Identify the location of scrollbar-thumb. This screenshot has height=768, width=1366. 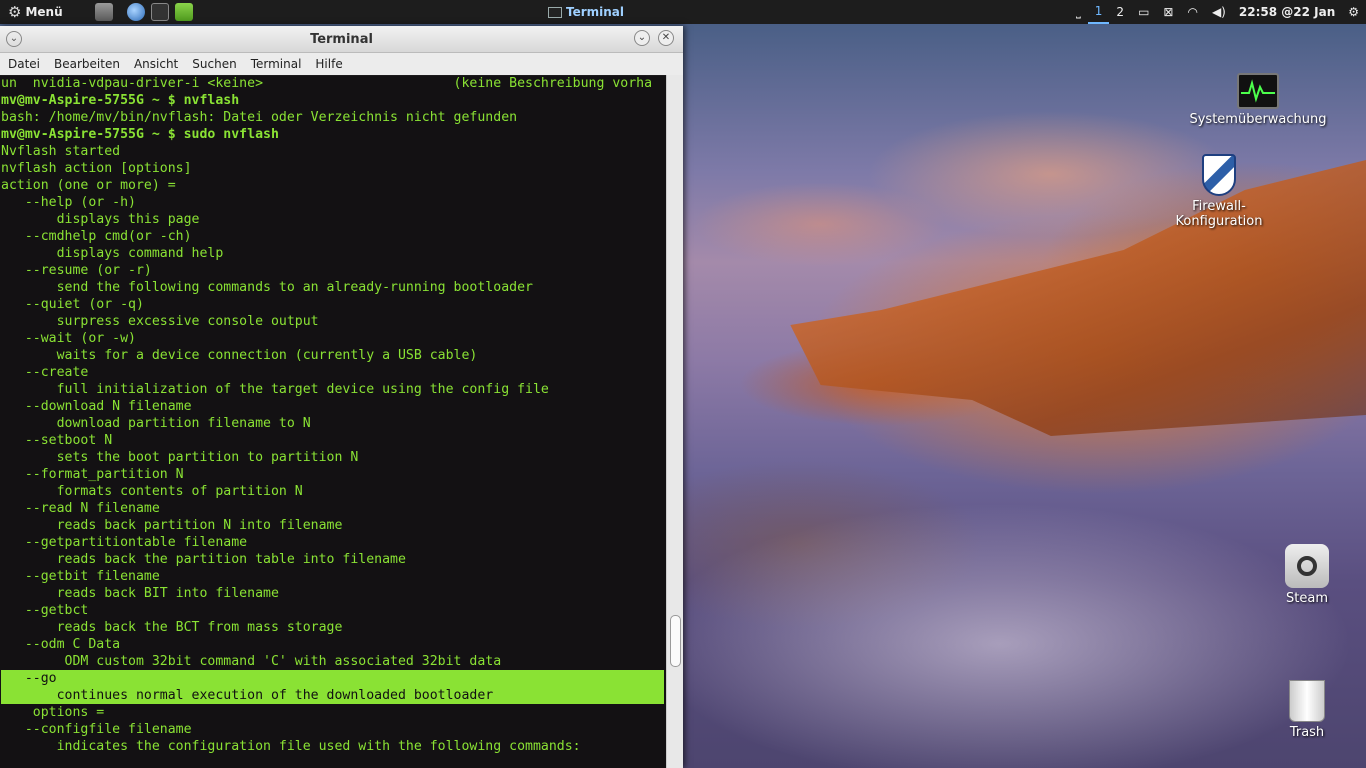
(675, 641).